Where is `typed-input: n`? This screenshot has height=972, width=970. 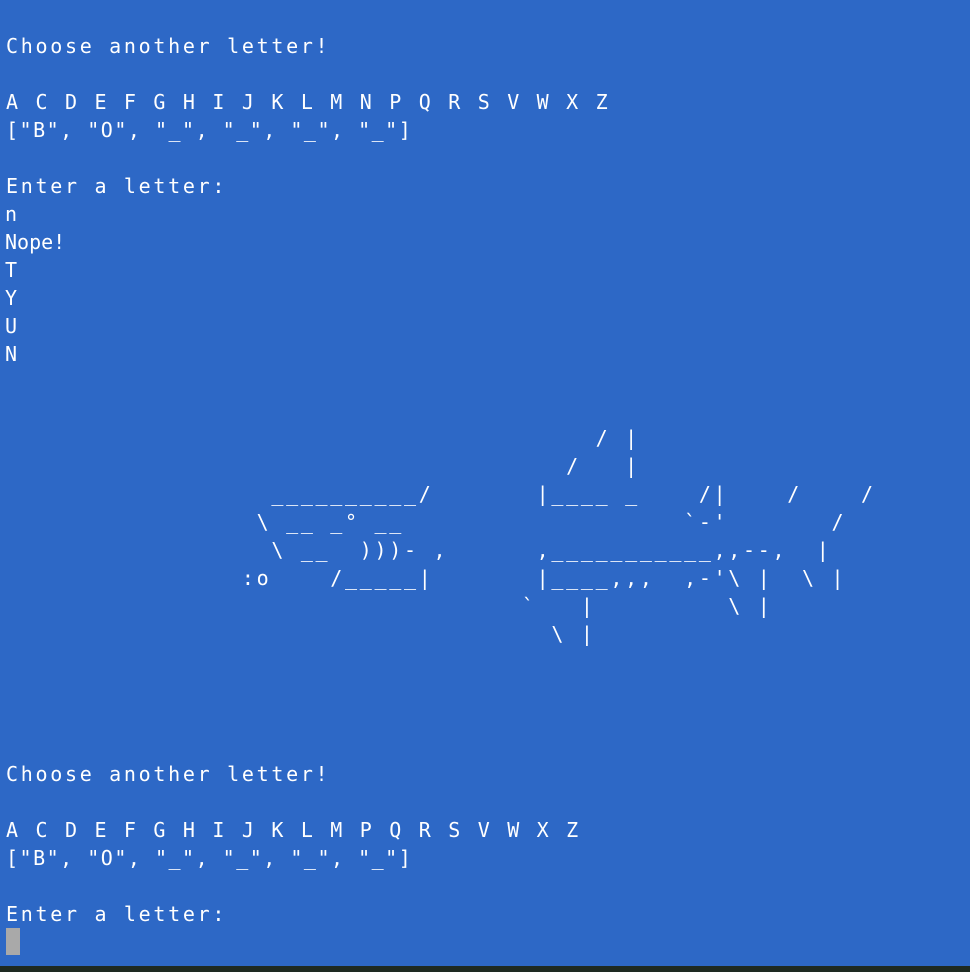
typed-input: n is located at coordinates (11, 214).